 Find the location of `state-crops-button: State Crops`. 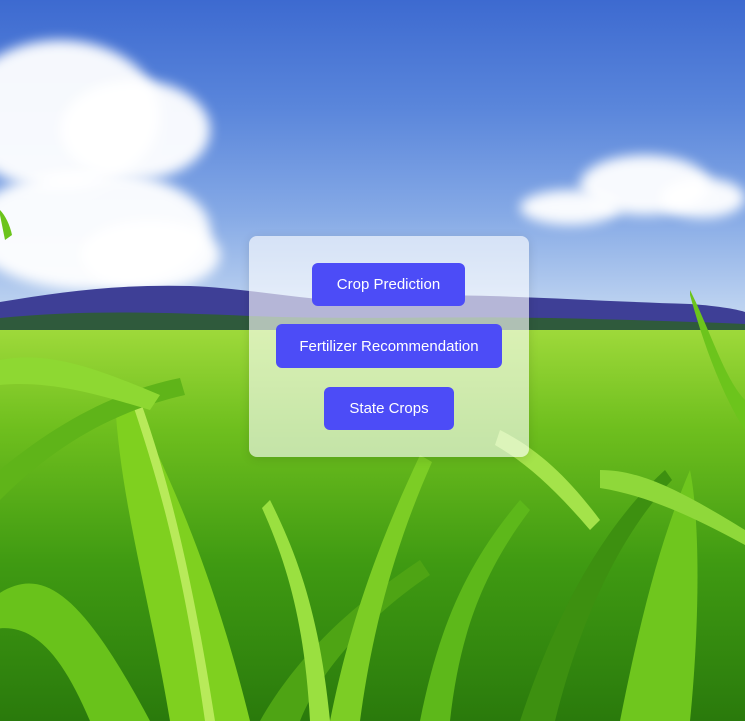

state-crops-button: State Crops is located at coordinates (389, 408).